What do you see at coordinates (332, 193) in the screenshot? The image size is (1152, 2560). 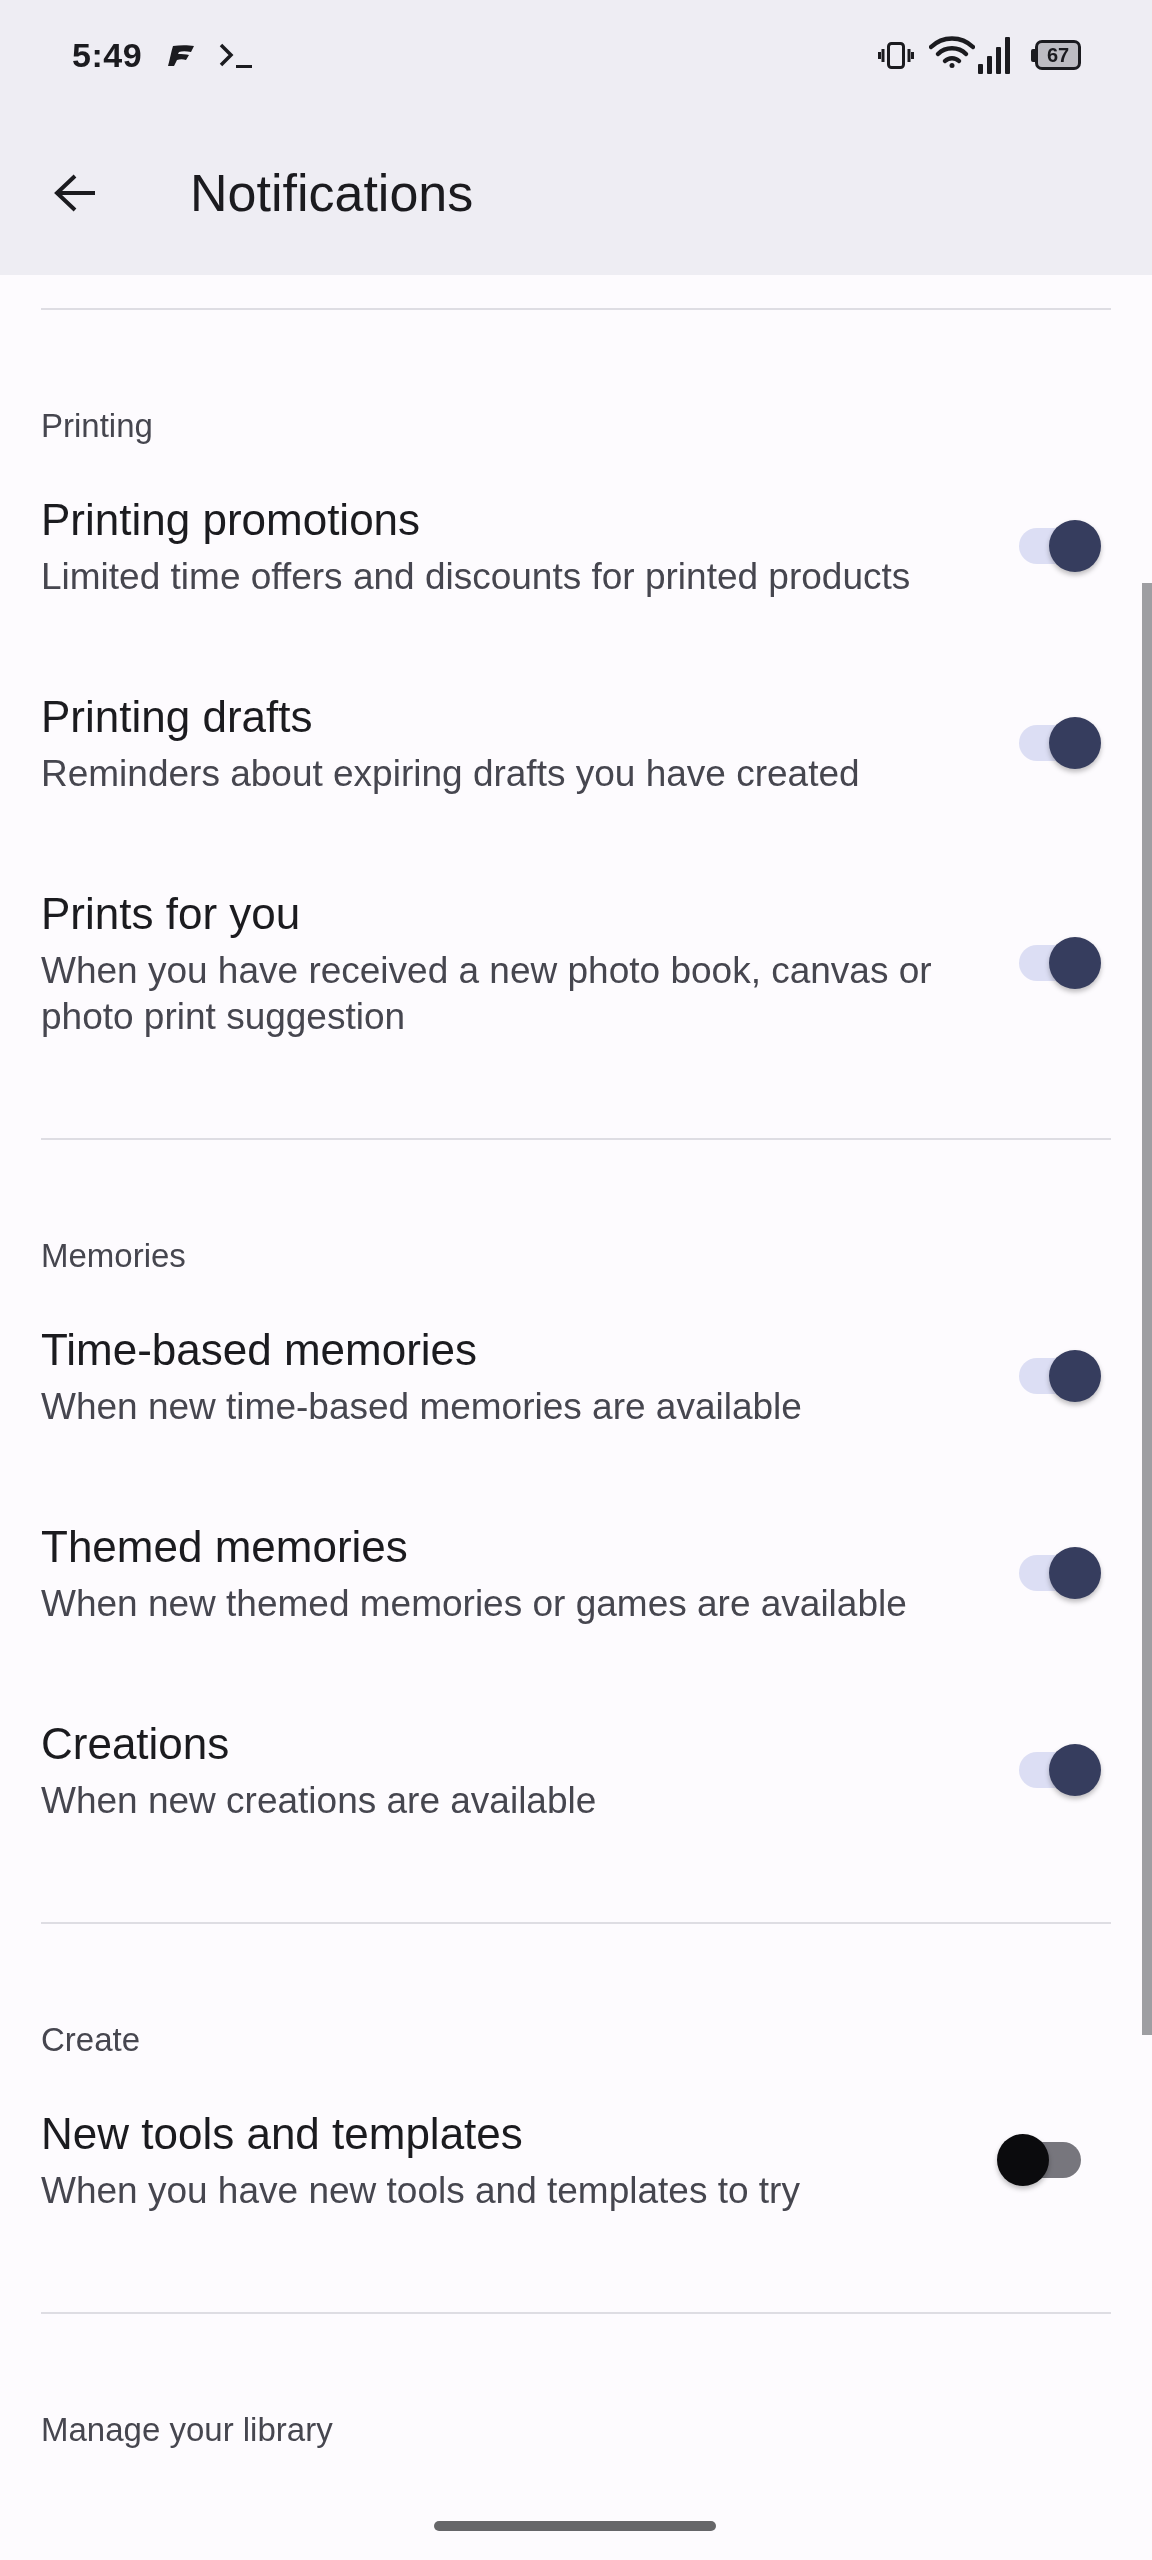 I see `page-title: Notifications` at bounding box center [332, 193].